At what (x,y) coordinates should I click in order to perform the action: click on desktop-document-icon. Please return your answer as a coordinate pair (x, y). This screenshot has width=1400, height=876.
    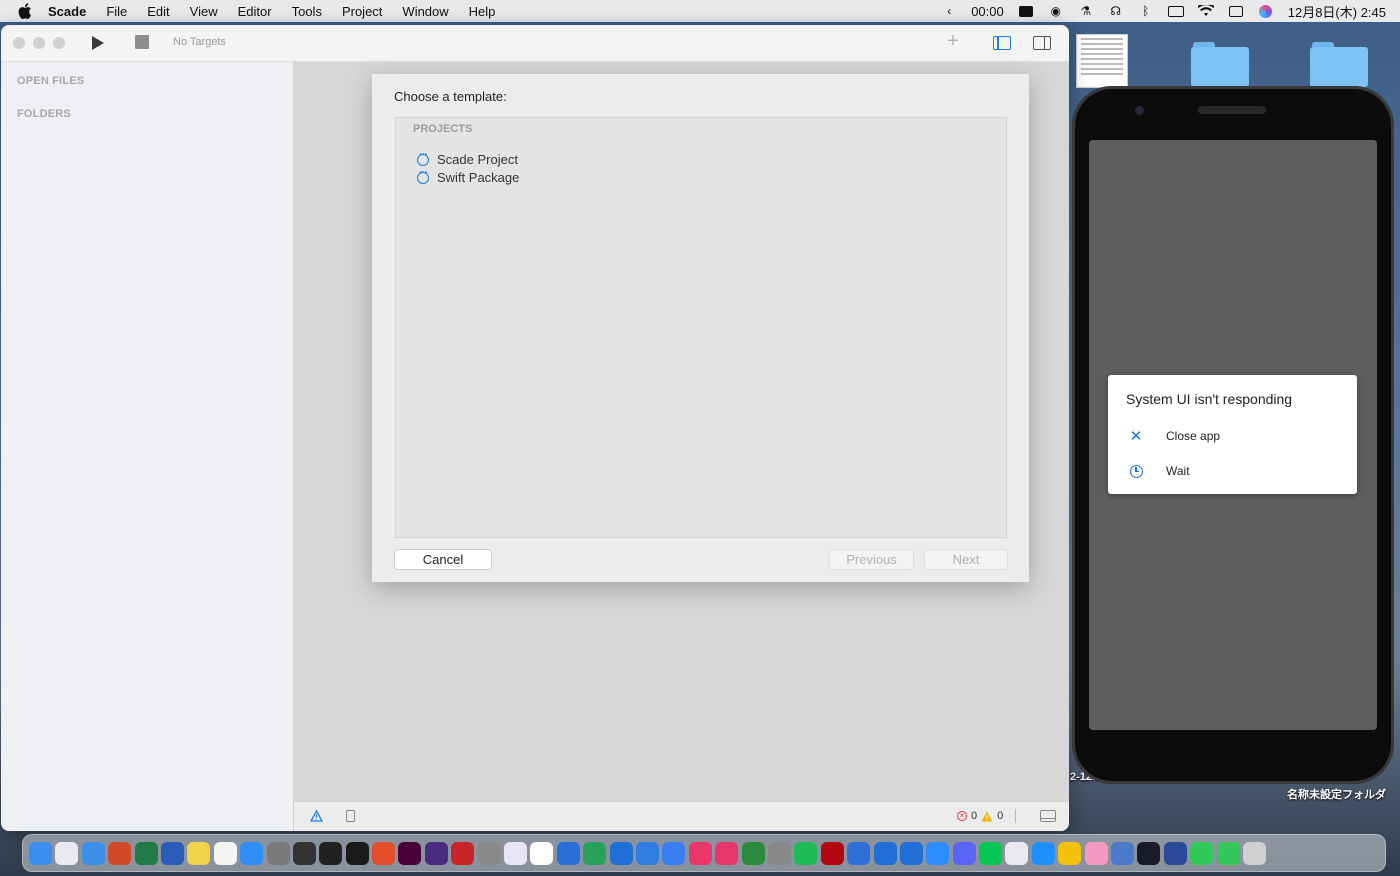
    Looking at the image, I should click on (1102, 61).